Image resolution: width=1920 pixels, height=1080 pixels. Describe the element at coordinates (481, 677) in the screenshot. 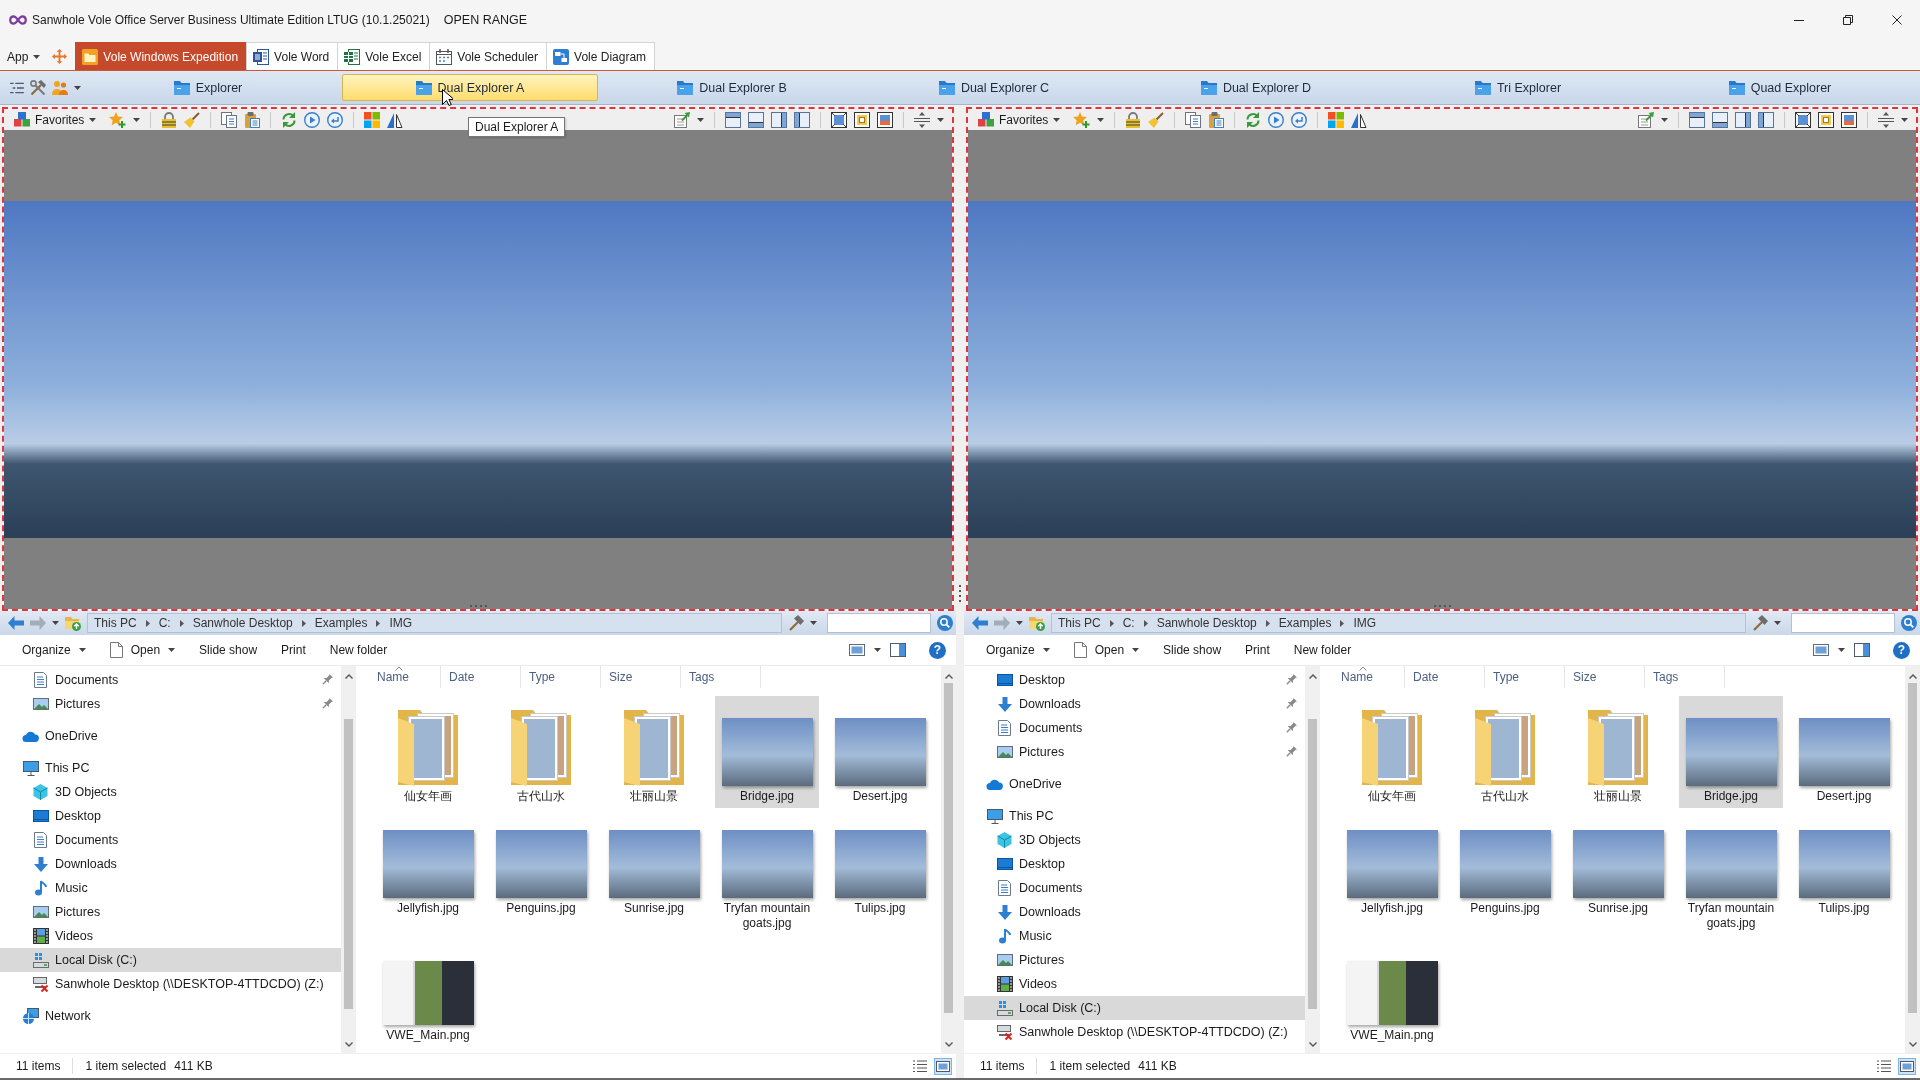

I see `column-header: Date` at that location.